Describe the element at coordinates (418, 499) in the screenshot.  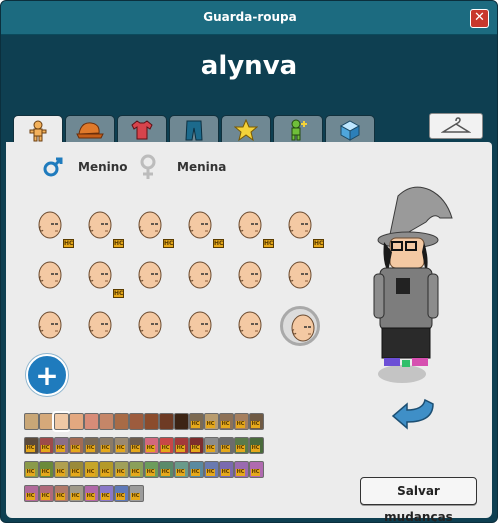
I see `save-changes-button: Salvar mudanças` at that location.